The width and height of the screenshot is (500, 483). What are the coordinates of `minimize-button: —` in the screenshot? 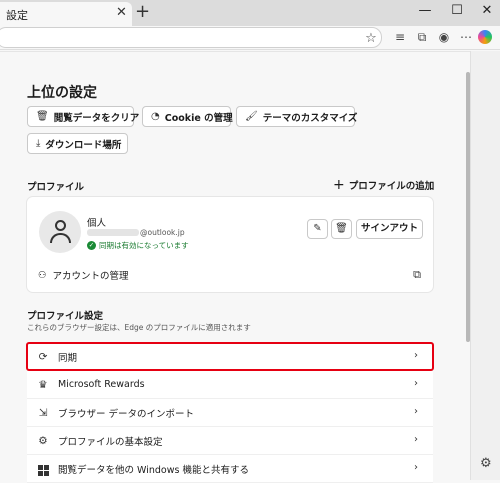 It's located at (425, 10).